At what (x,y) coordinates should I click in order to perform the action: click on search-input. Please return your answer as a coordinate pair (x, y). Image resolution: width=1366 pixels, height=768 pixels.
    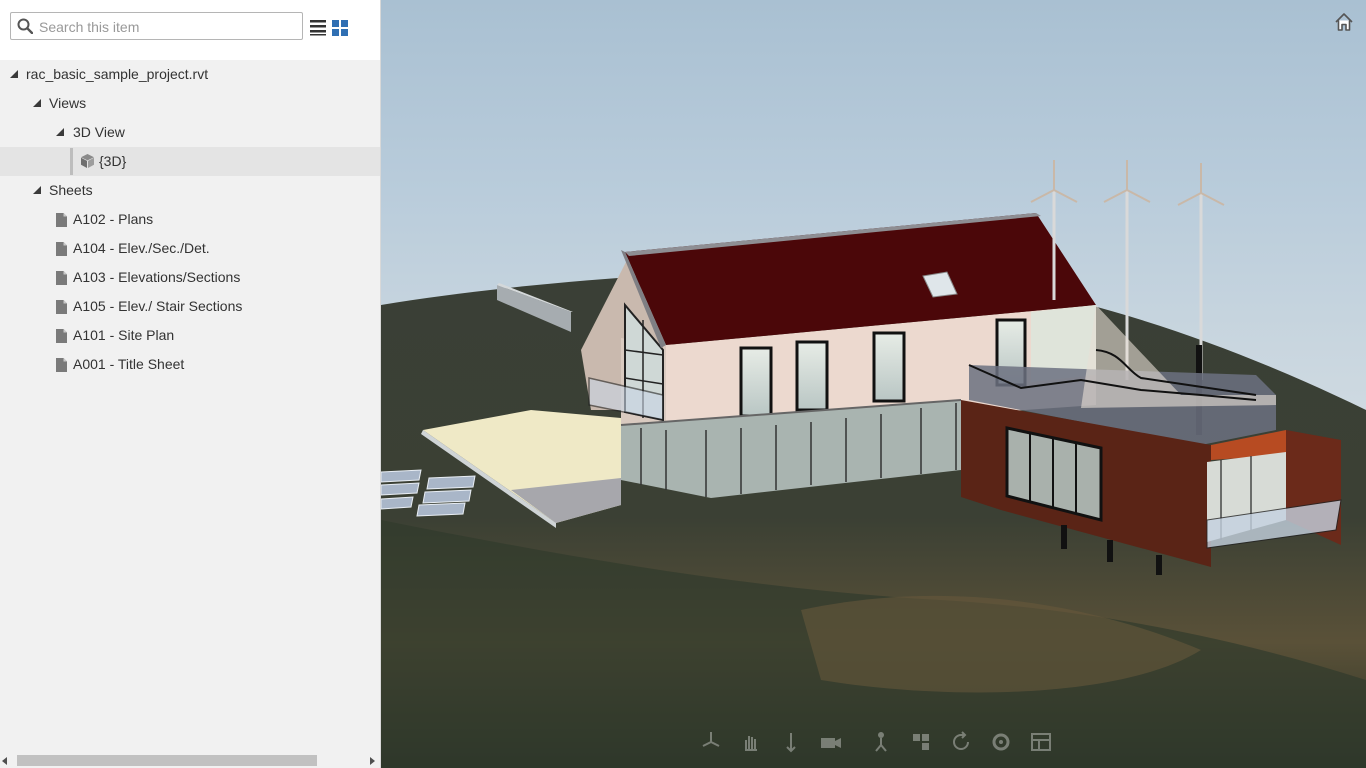
    Looking at the image, I should click on (169, 27).